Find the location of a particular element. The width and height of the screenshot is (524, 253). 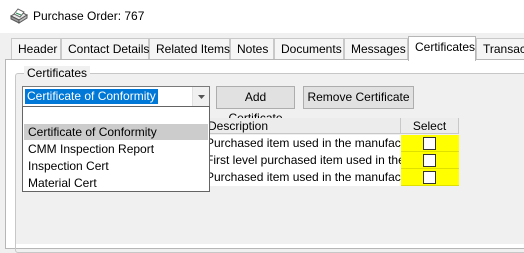

tab-related-items: Related Items is located at coordinates (189, 49).